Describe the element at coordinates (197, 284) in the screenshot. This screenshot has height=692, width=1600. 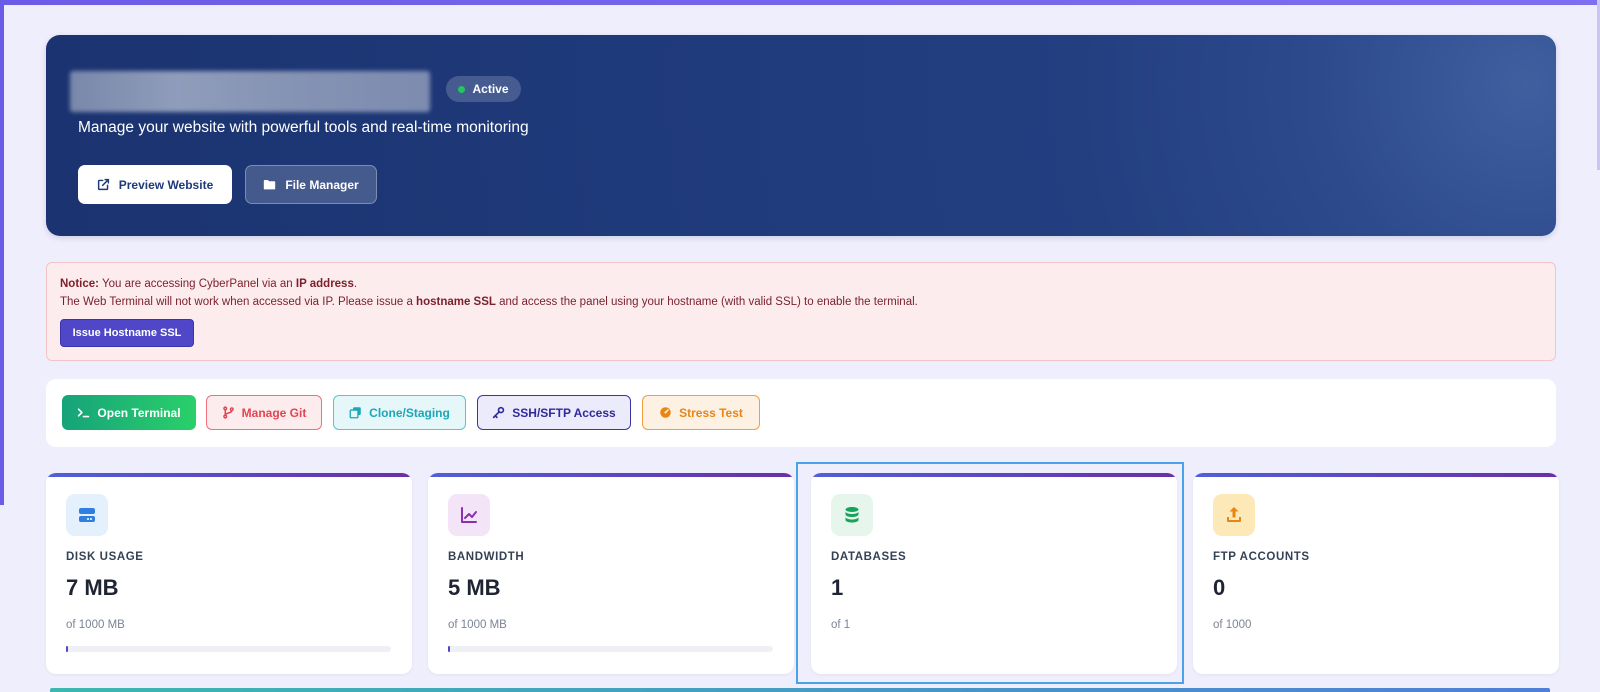
I see `notice-text-1: You are accessing CyberPanel via an` at that location.